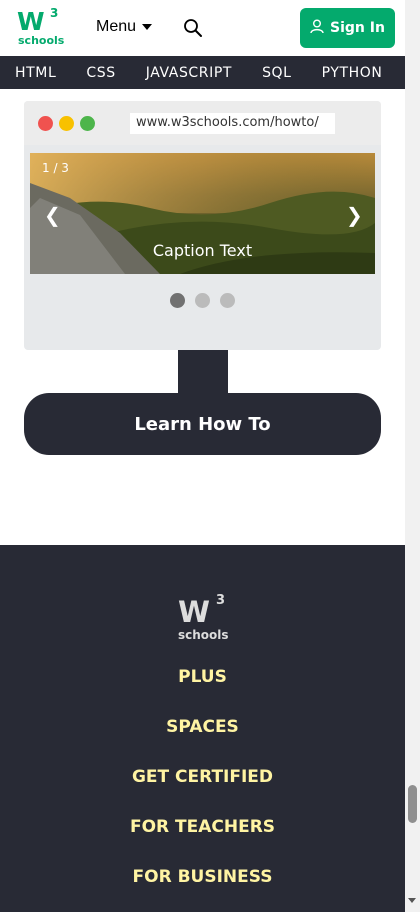 The height and width of the screenshot is (912, 420). I want to click on window-maximize-dot, so click(87, 123).